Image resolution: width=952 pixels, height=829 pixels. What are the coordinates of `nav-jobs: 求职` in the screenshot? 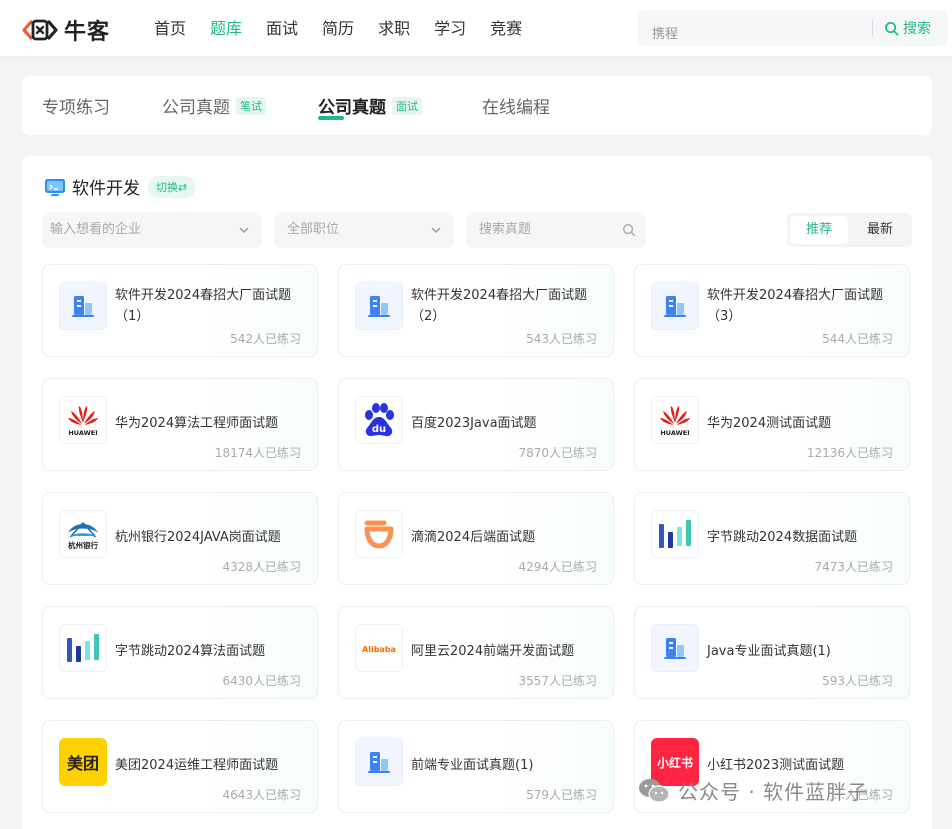 It's located at (394, 28).